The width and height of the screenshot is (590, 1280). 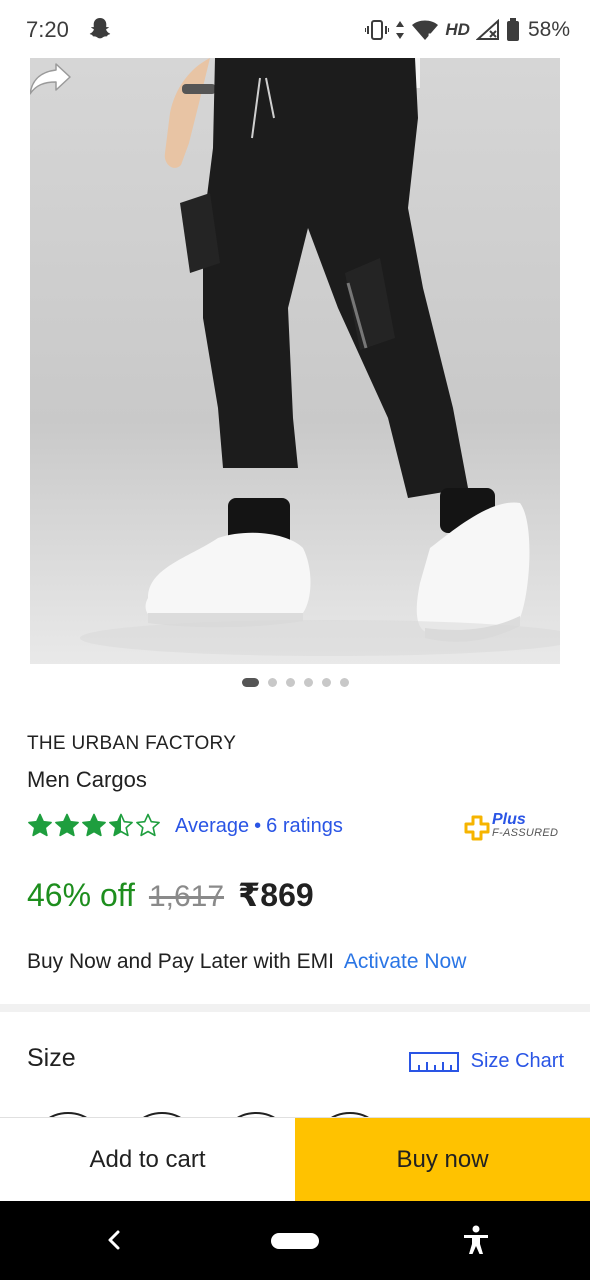 What do you see at coordinates (295, 1008) in the screenshot?
I see `section-divider` at bounding box center [295, 1008].